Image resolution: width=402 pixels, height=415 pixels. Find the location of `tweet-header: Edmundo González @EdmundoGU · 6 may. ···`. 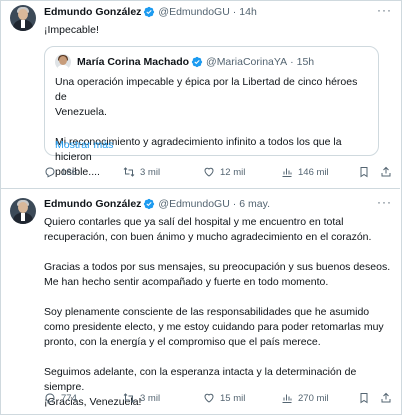

tweet-header: Edmundo González @EdmundoGU · 6 may. ··· is located at coordinates (218, 203).